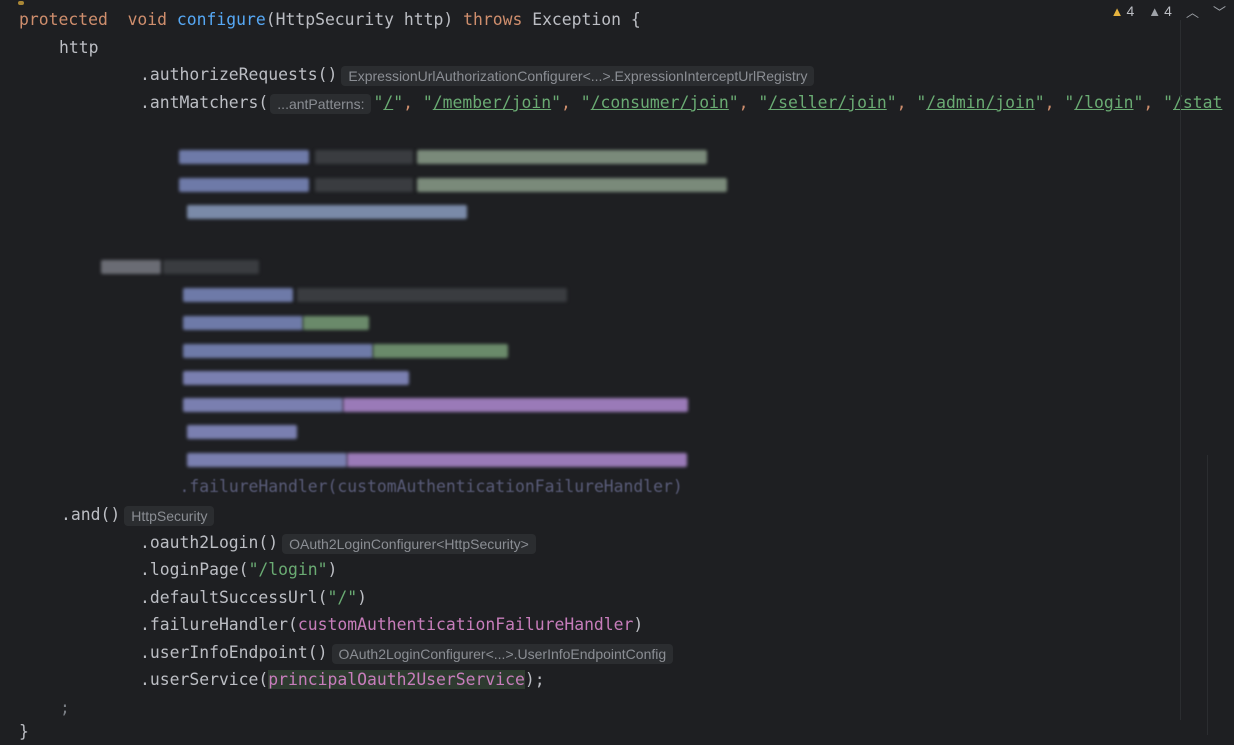 The height and width of the screenshot is (745, 1234). I want to click on and-call: .and(), so click(91, 514).